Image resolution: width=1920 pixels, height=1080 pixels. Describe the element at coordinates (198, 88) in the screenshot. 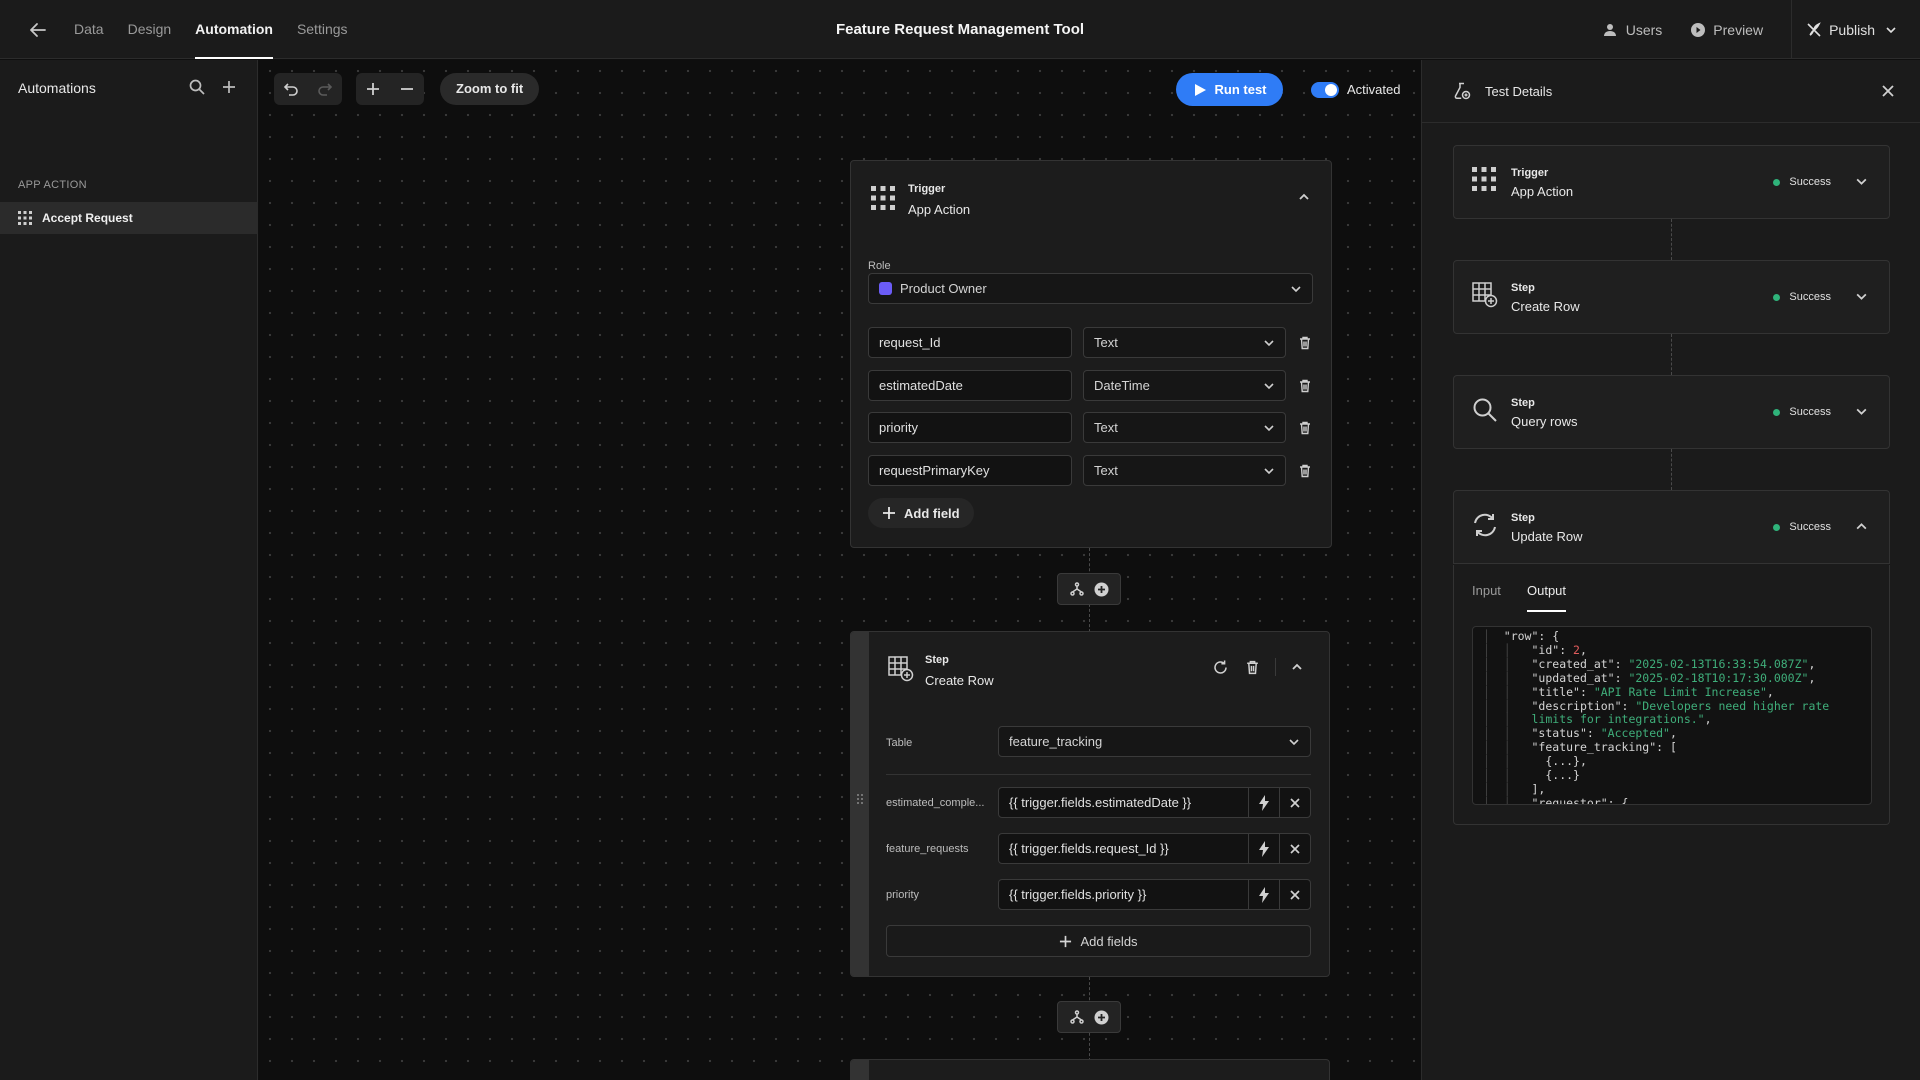

I see `search-icon` at that location.